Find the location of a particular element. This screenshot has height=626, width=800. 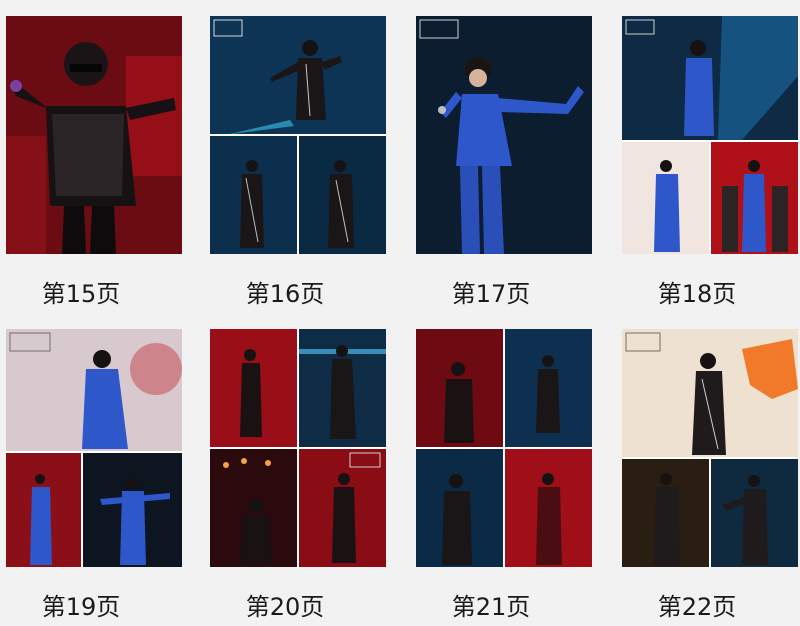

page-label-19: 第19页 is located at coordinates (81, 607).